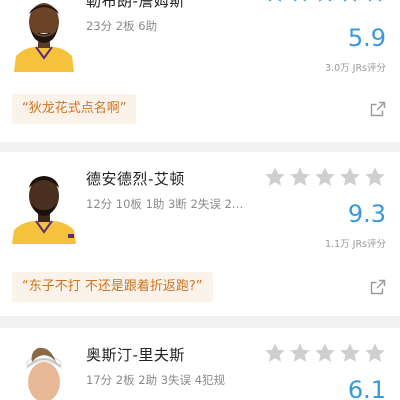  What do you see at coordinates (156, 380) in the screenshot?
I see `player-stats: 17分 2板 2助 3失误 4犯规` at bounding box center [156, 380].